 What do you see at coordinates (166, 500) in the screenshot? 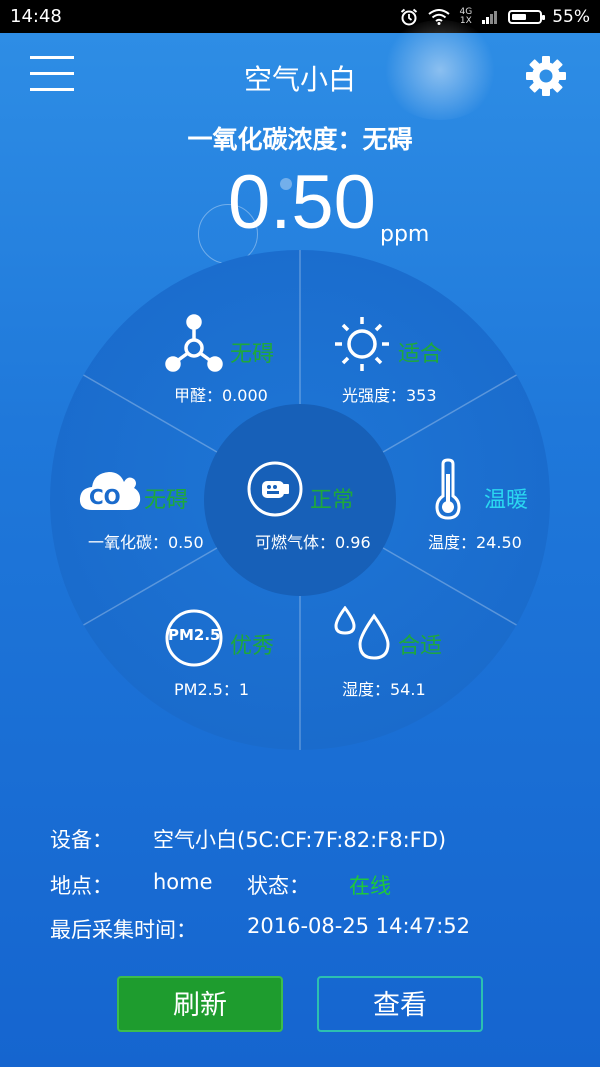
I see `co-status: 无碍` at bounding box center [166, 500].